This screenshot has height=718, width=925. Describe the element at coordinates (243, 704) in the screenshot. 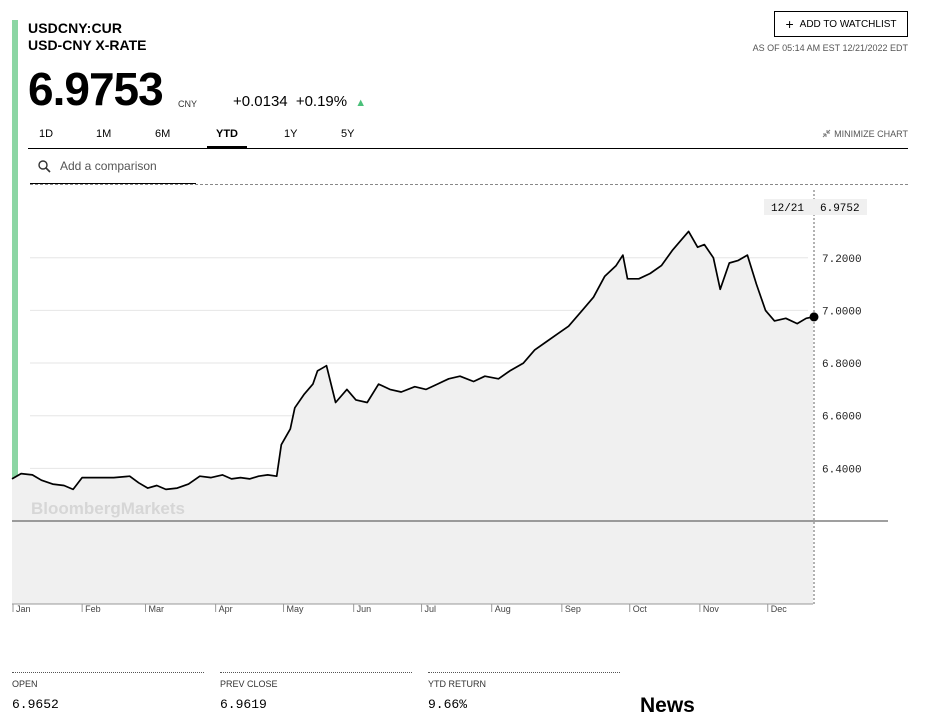

I see `stat-prev-close-value: 6.9619` at that location.